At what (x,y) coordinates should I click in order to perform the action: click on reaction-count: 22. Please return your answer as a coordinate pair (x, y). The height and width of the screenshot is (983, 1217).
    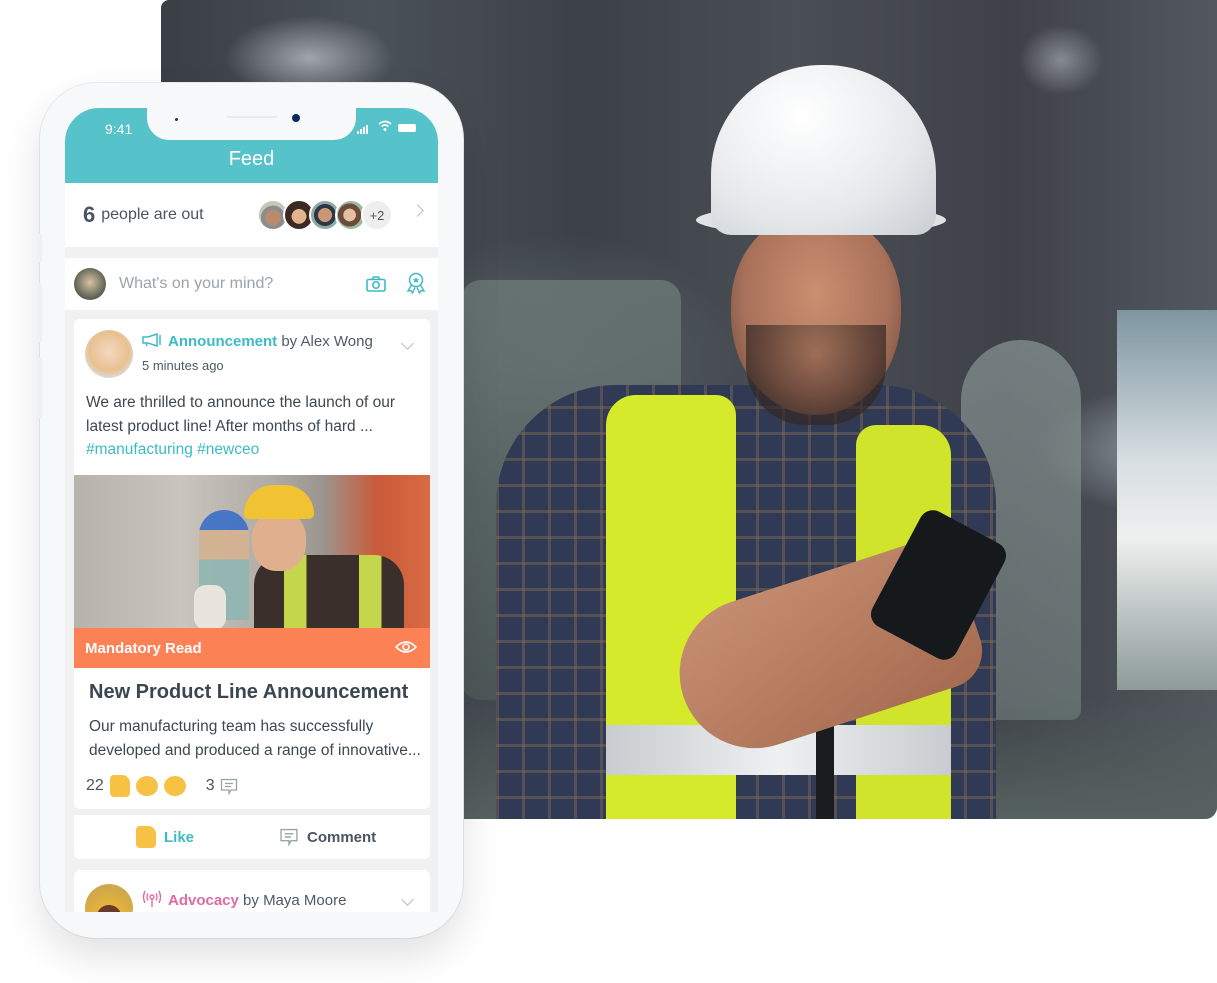
    Looking at the image, I should click on (95, 785).